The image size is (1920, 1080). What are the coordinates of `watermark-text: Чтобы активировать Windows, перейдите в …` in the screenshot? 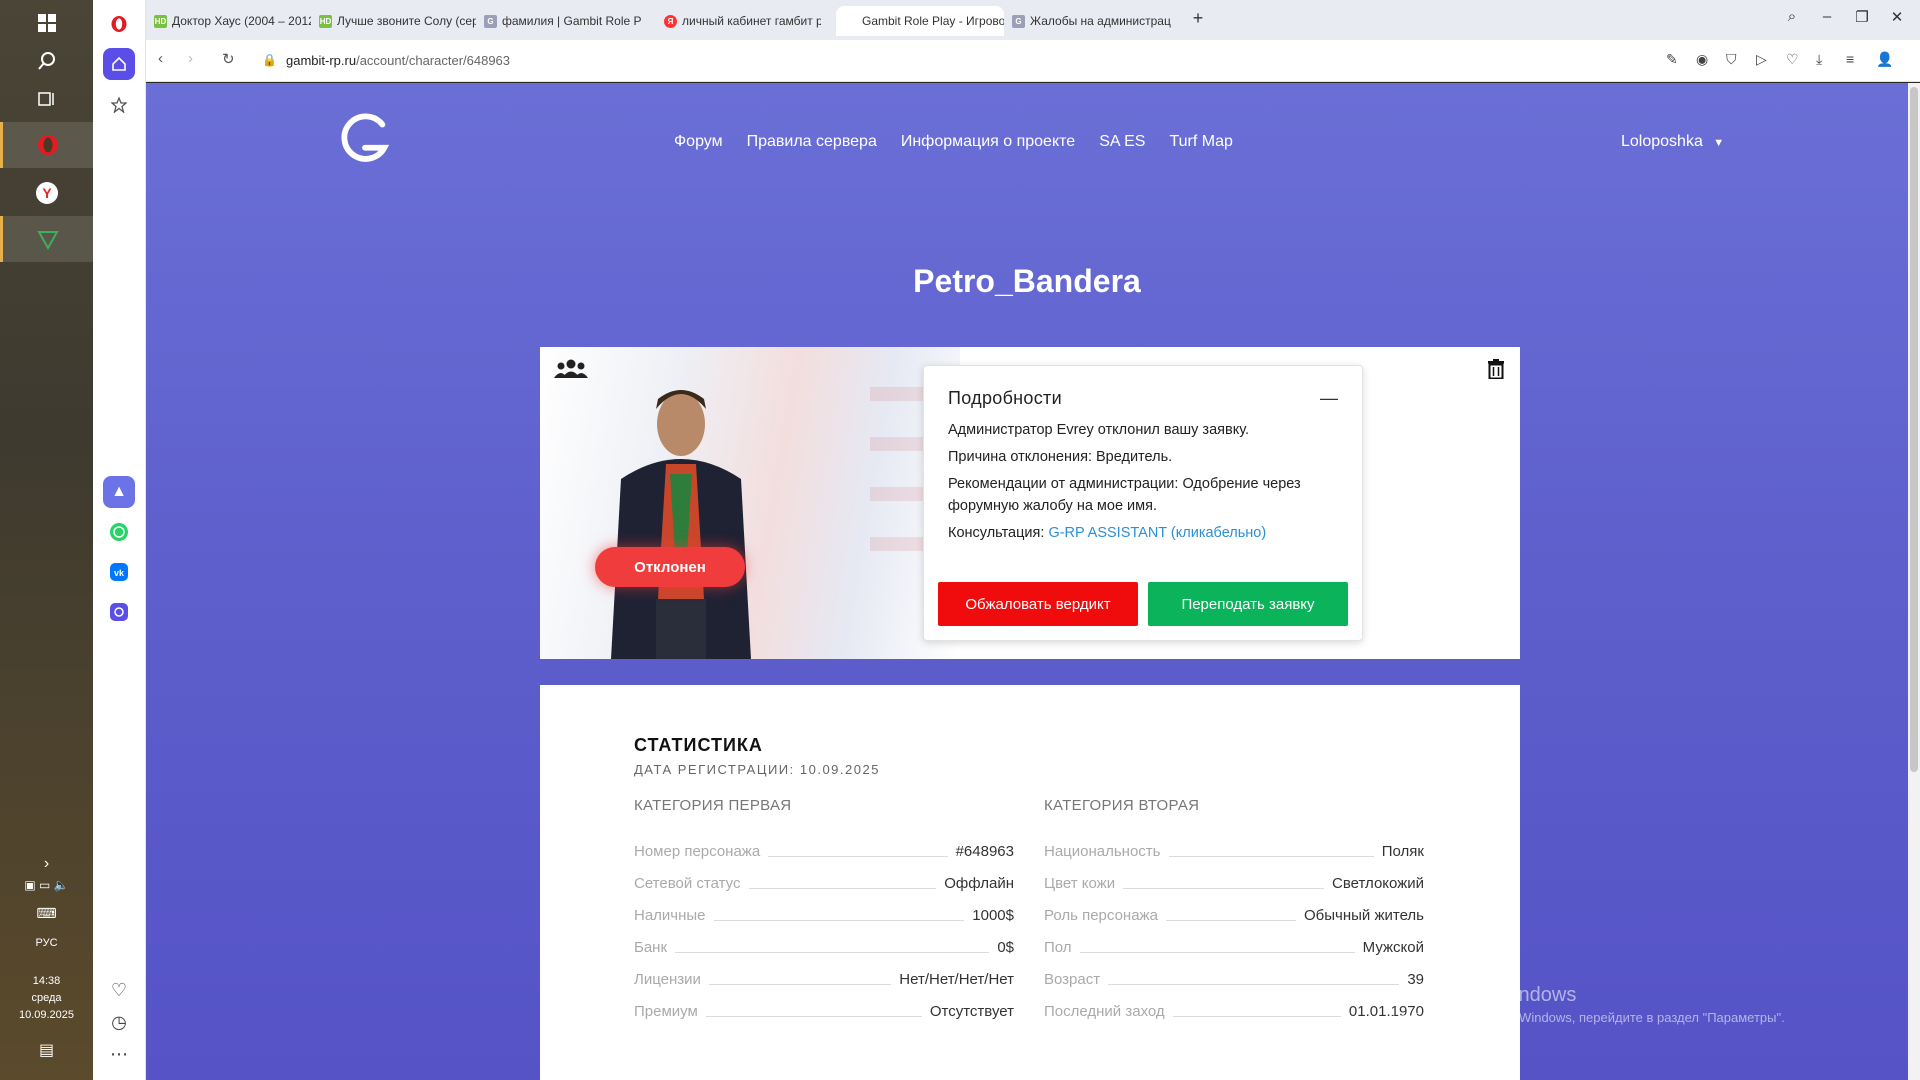 It's located at (1588, 1017).